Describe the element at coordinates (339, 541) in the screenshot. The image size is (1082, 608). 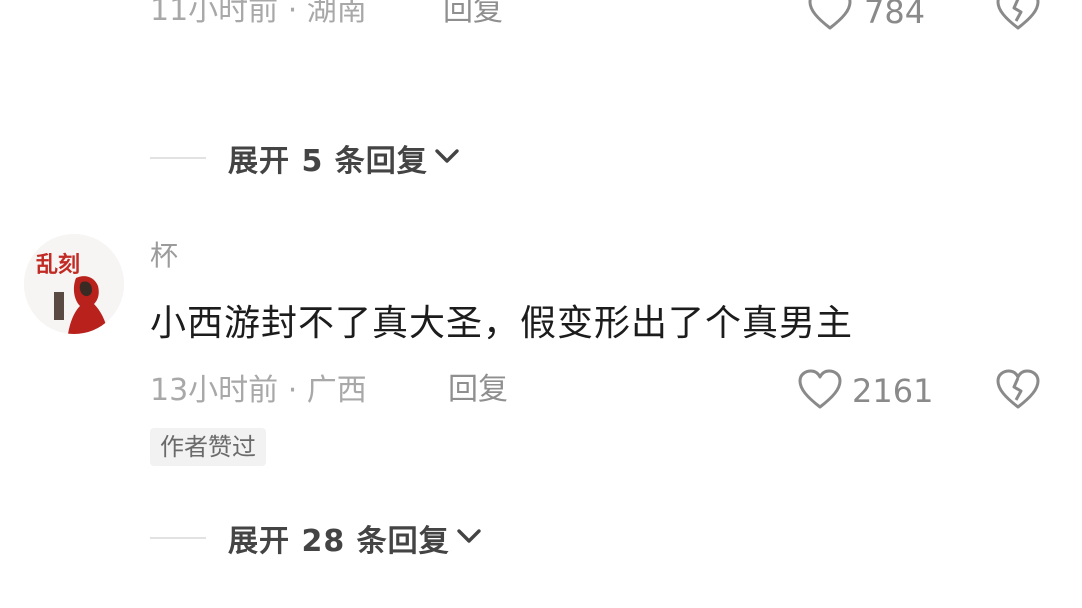
I see `expand-replies-label: 展开 28 条回复` at that location.